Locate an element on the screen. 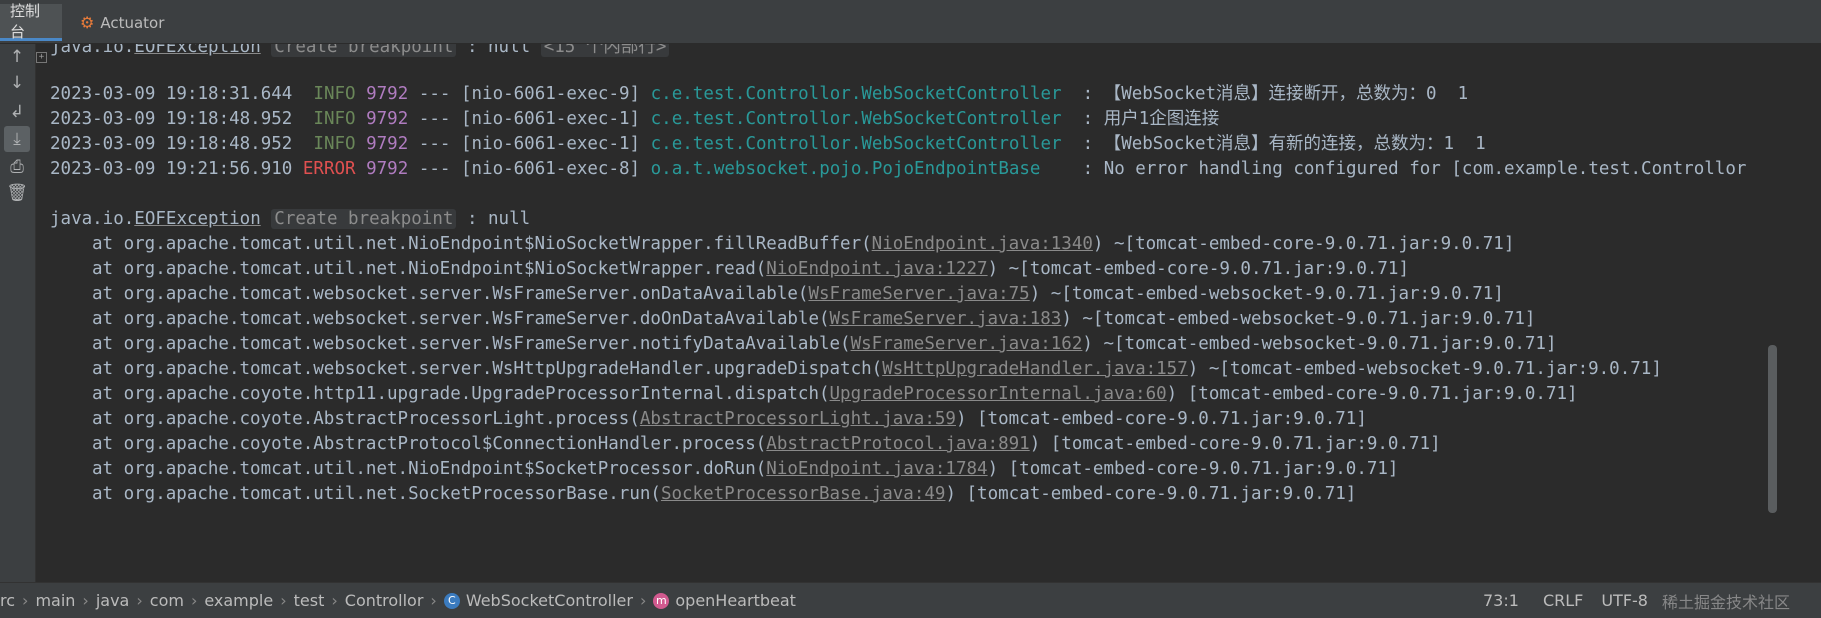  caret-position: 73:1 is located at coordinates (1501, 600).